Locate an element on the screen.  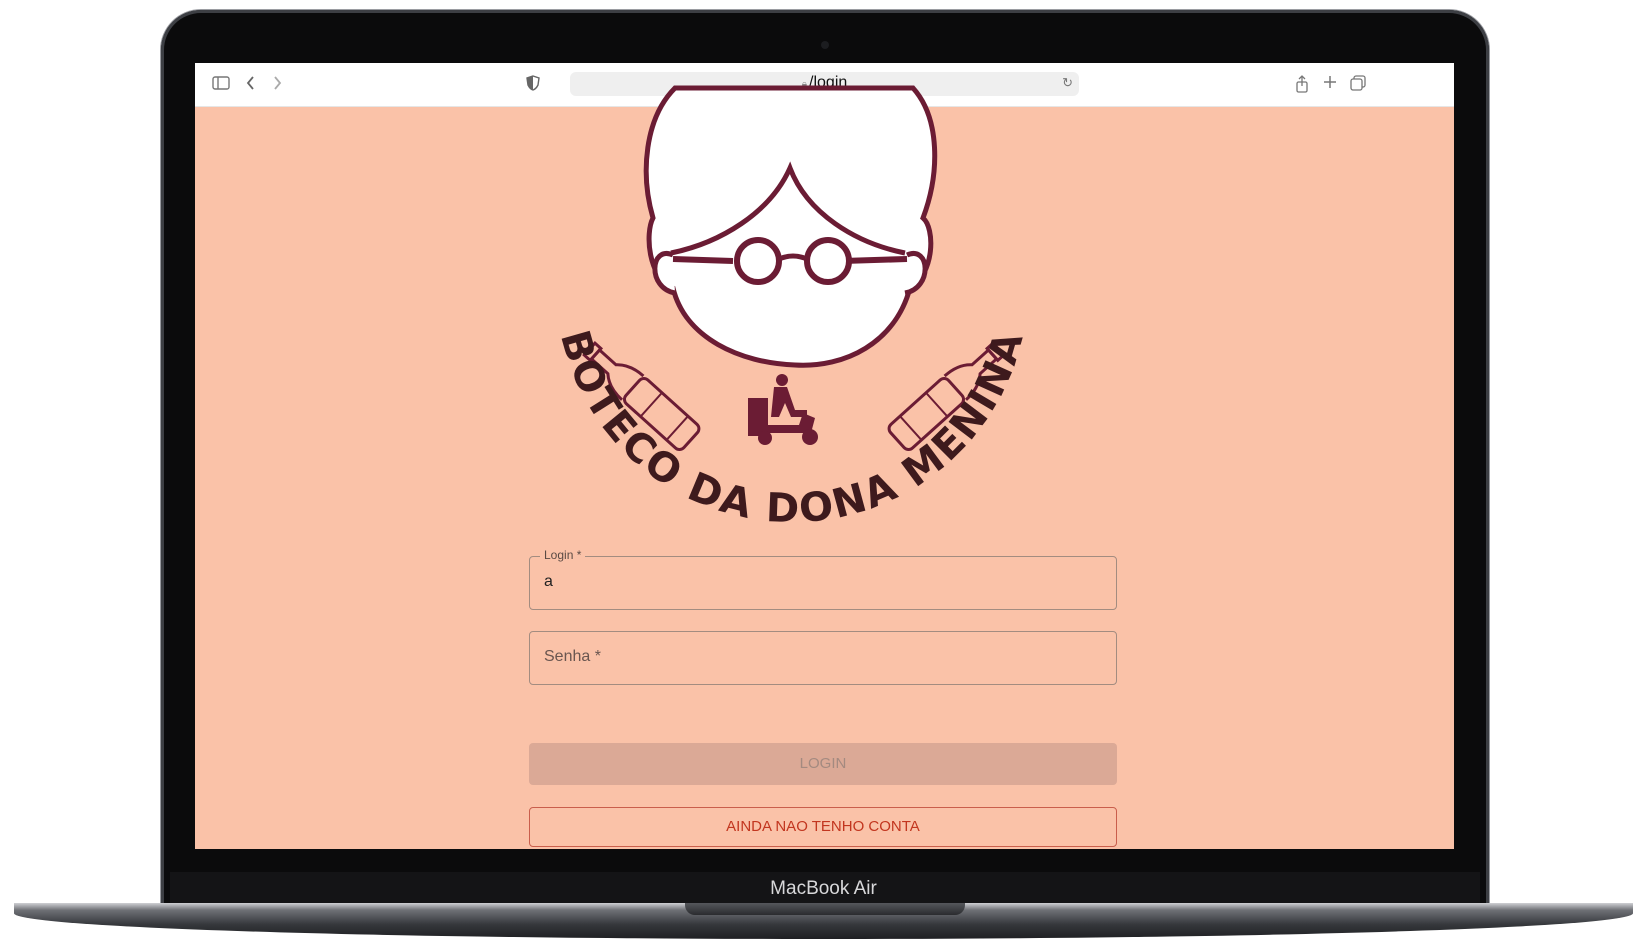
signup-button: AINDA NAO TENHO CONTA is located at coordinates (823, 827).